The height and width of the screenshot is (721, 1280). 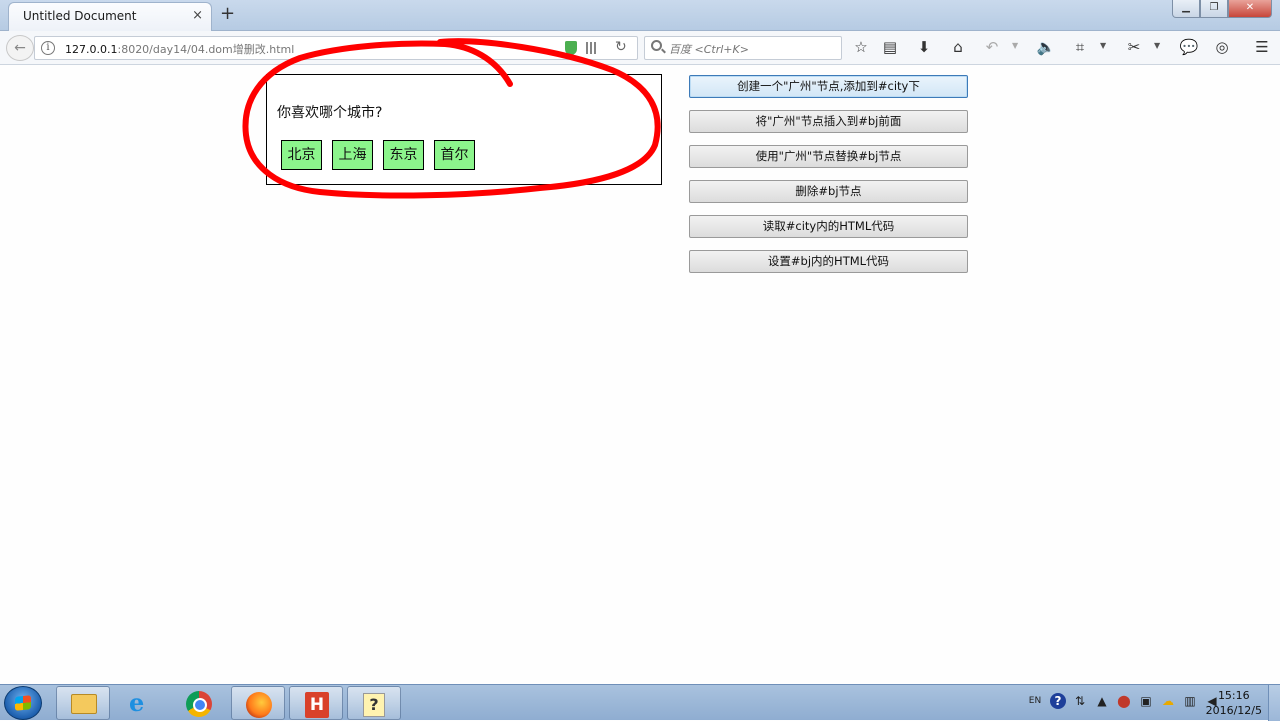 I want to click on bookmark-star-icon: ☆, so click(x=861, y=47).